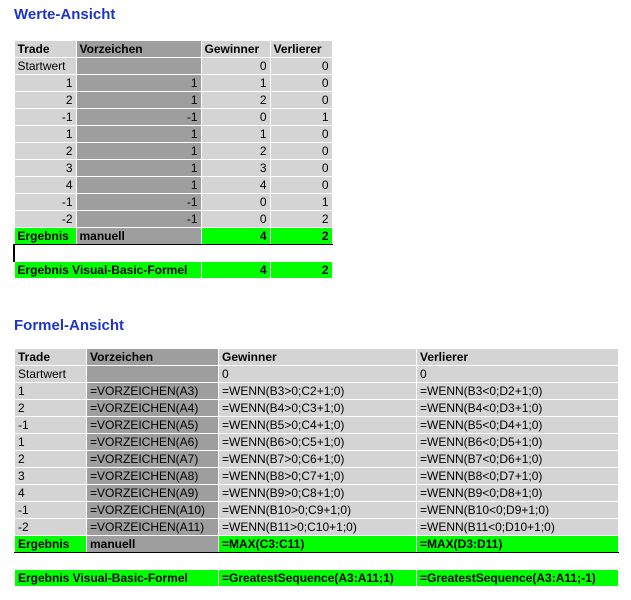  Describe the element at coordinates (152, 510) in the screenshot. I see `cell-vorzeichen: =VORZEICHEN(A10)` at that location.